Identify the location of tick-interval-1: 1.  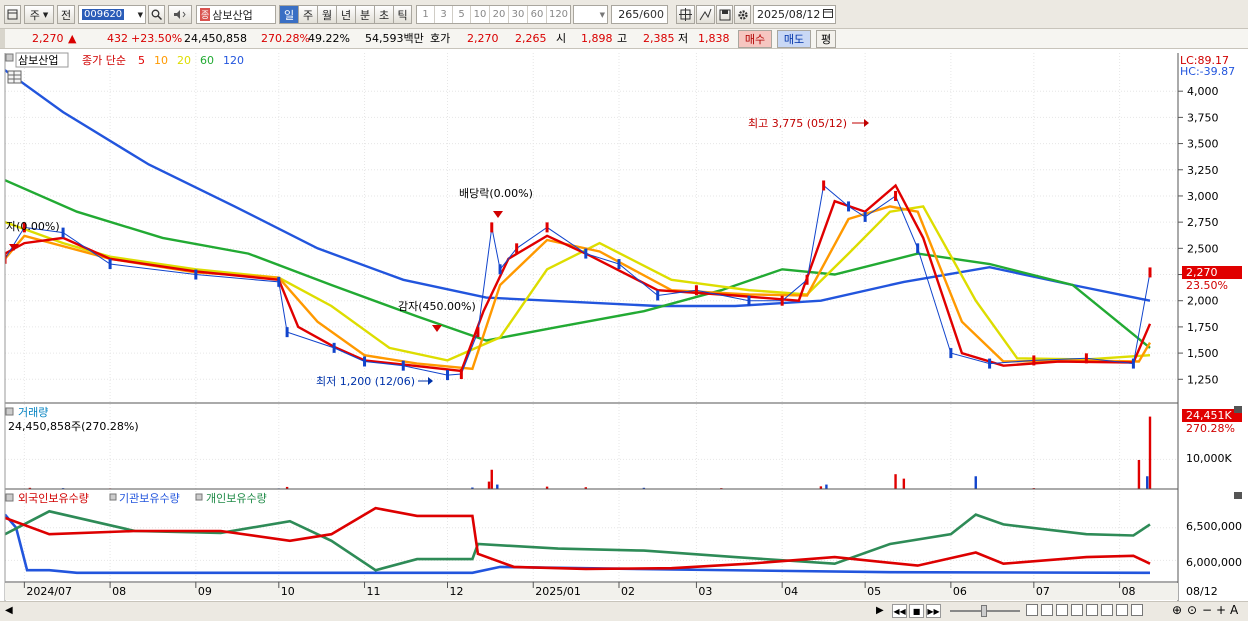
(426, 14).